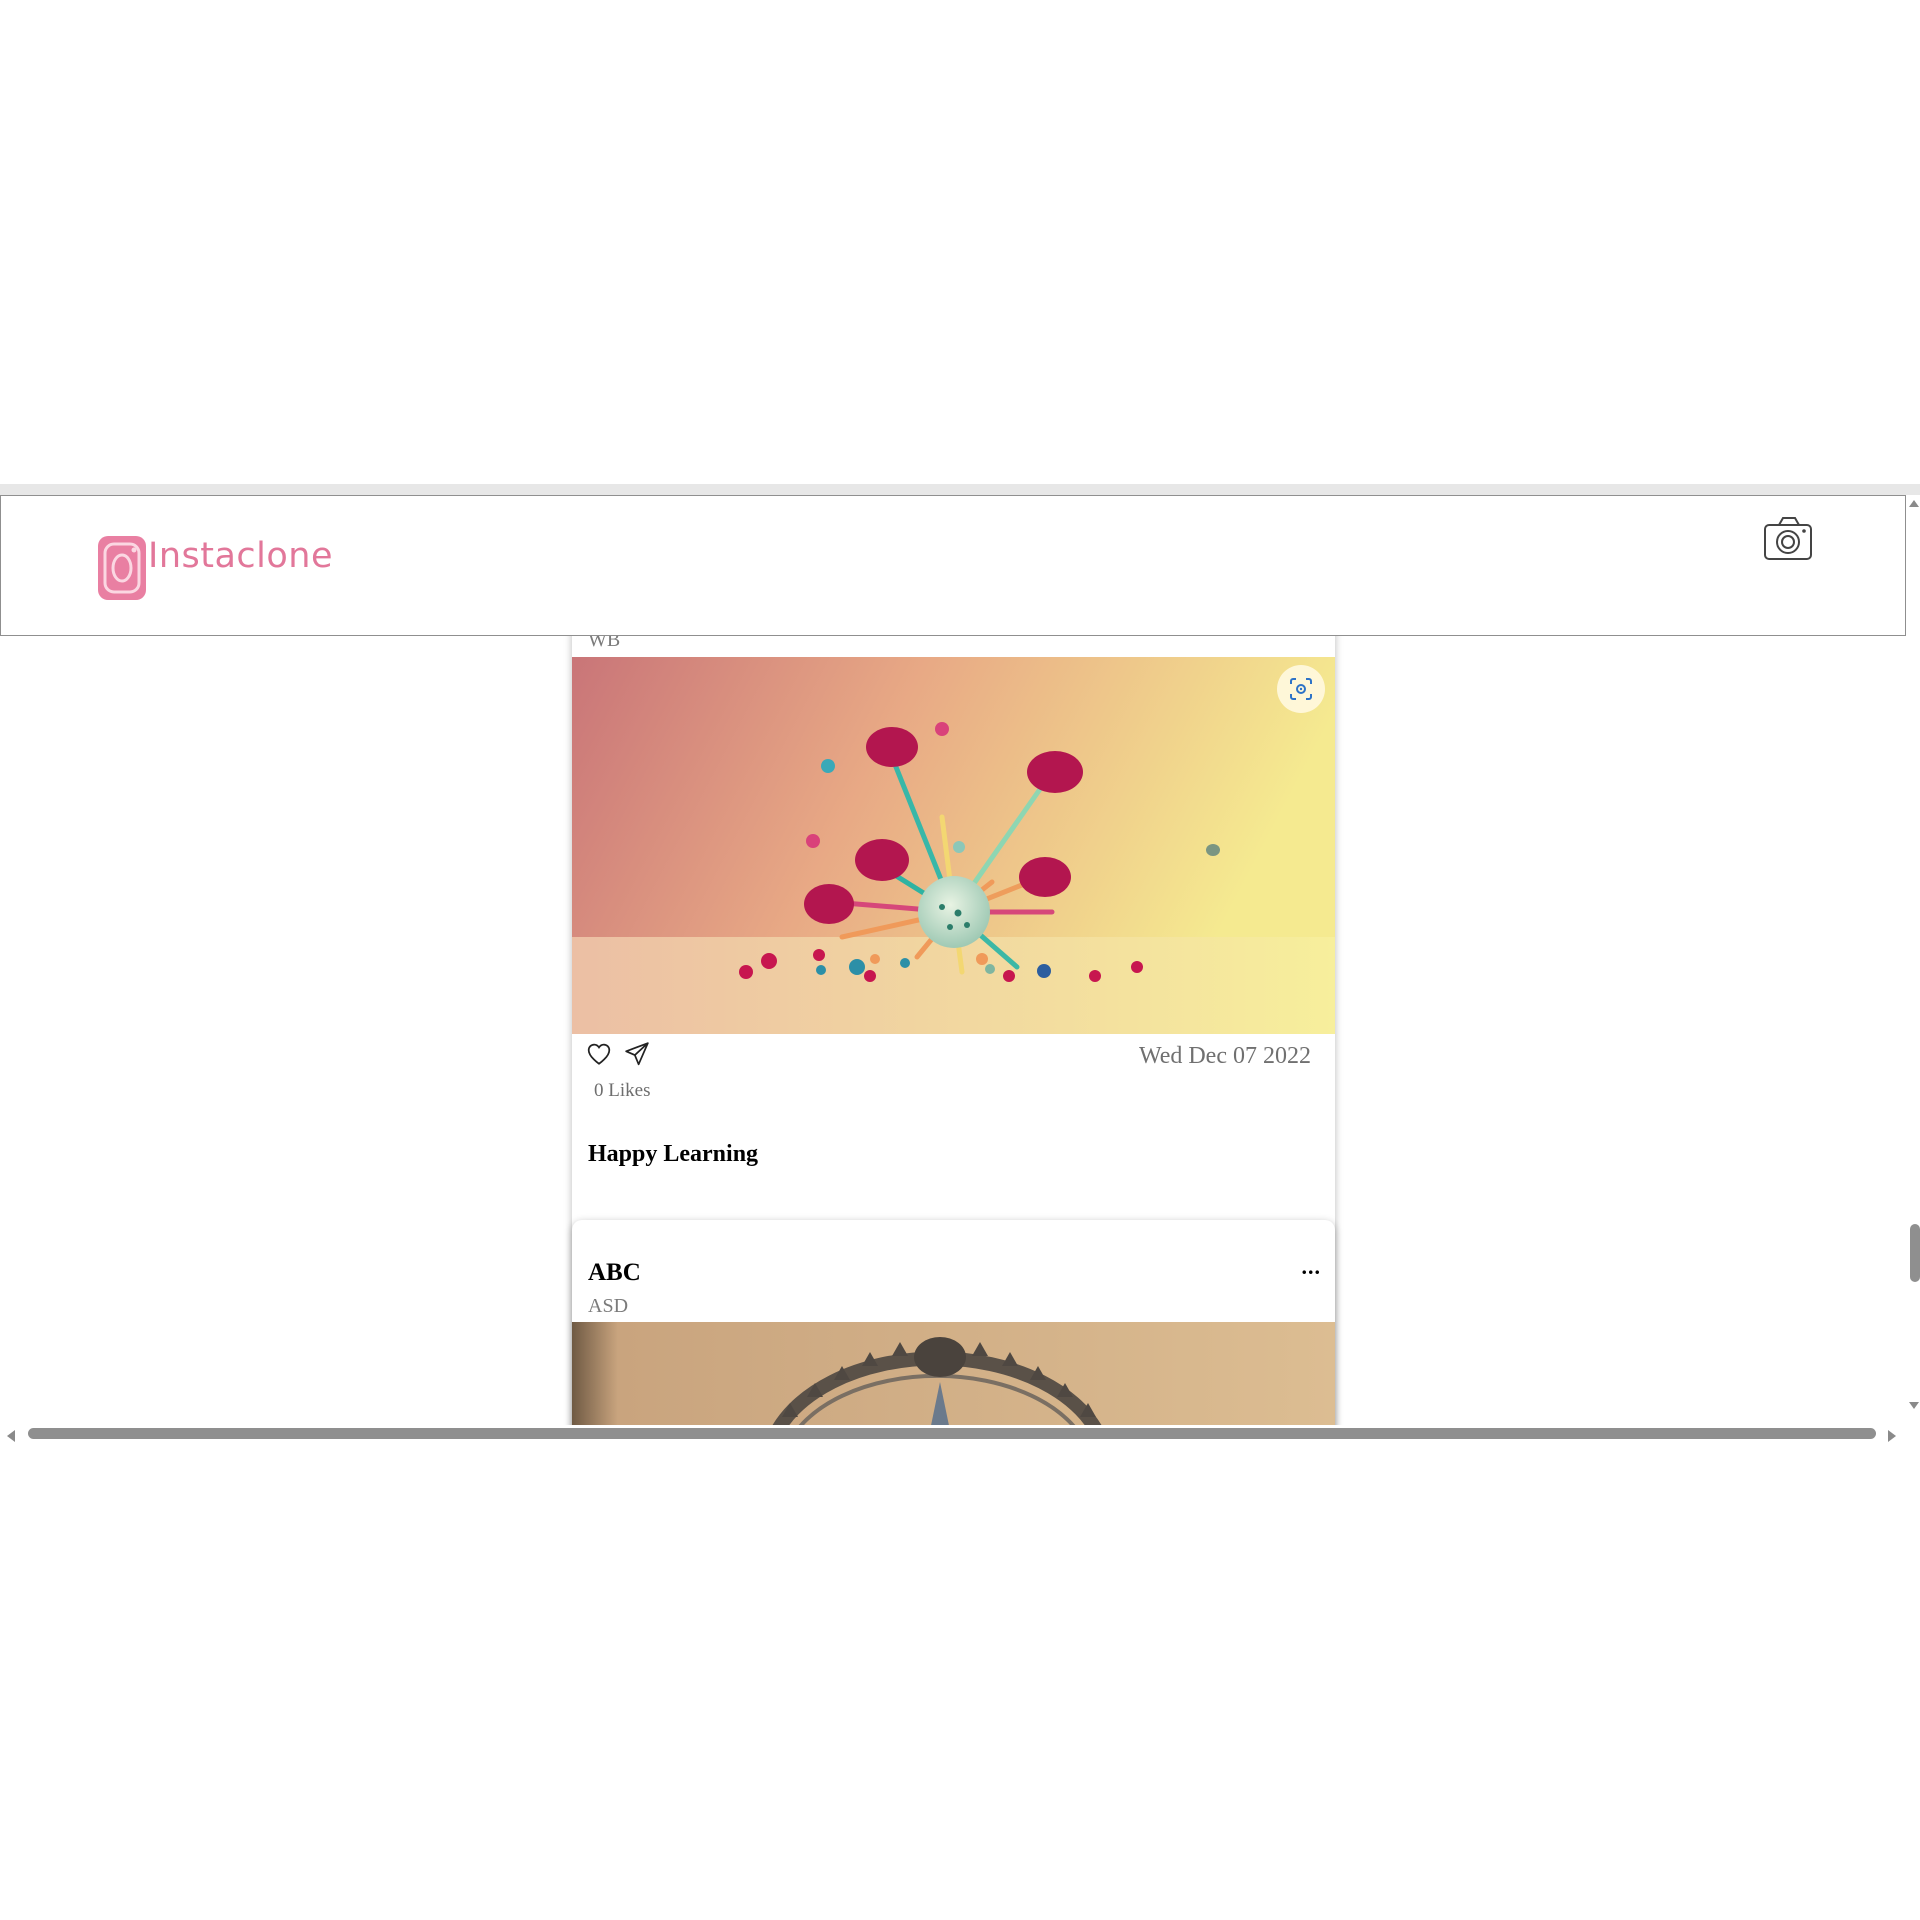  I want to click on share-button, so click(637, 1054).